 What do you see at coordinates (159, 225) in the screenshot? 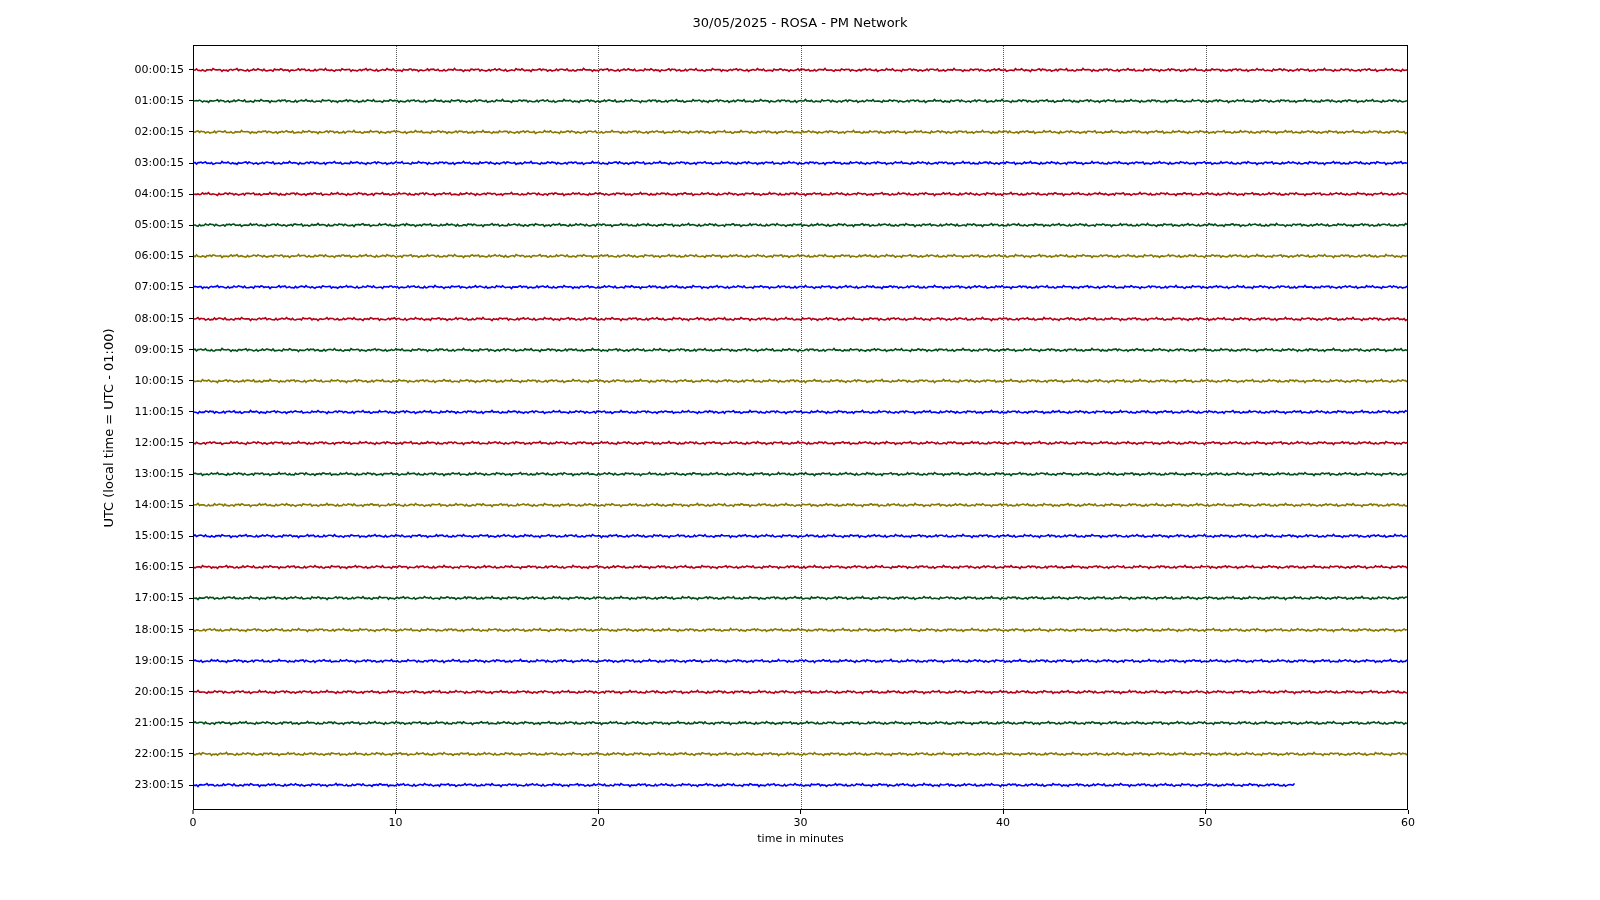
I see `time-label: 05:00:15` at bounding box center [159, 225].